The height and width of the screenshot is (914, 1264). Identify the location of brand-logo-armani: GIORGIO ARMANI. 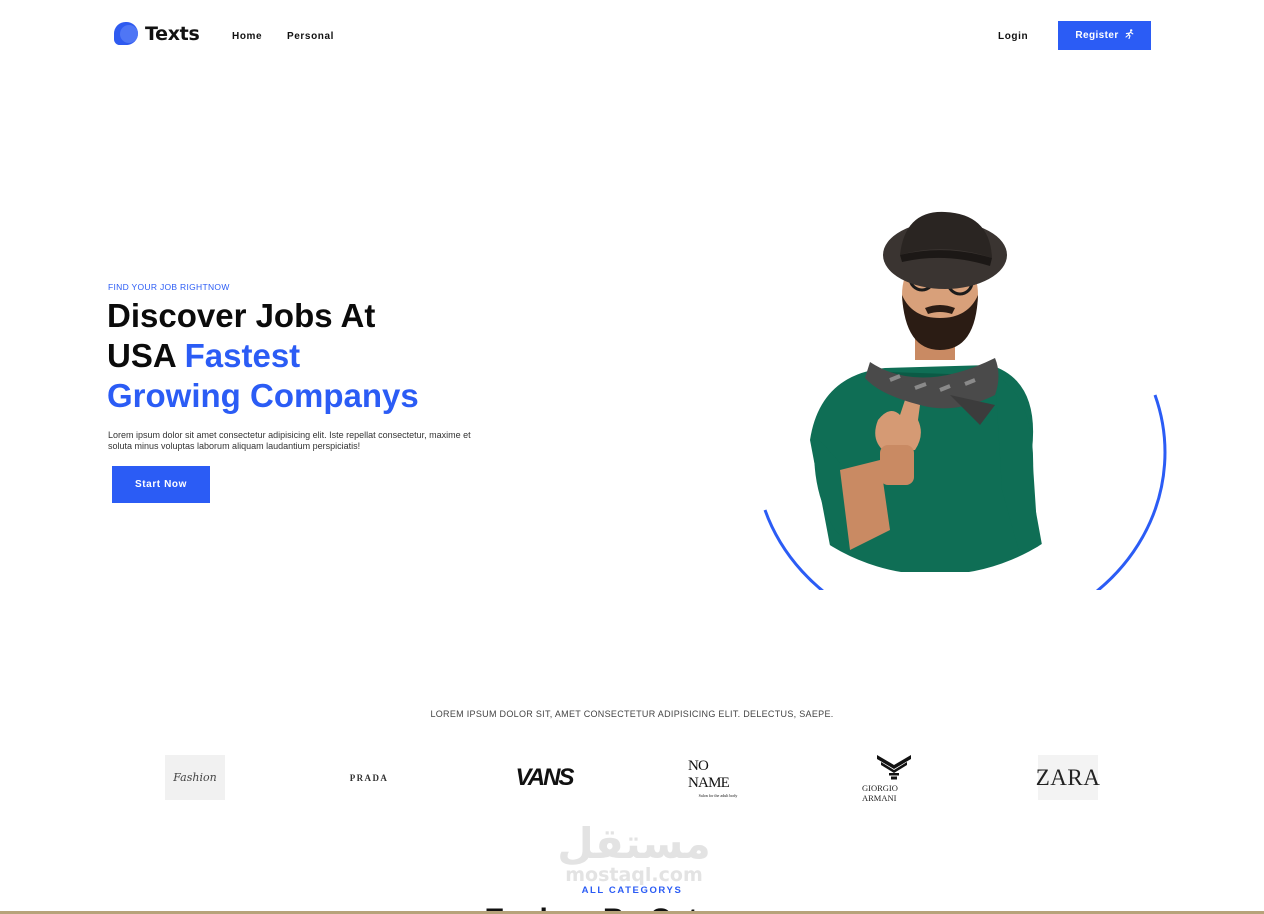
(894, 778).